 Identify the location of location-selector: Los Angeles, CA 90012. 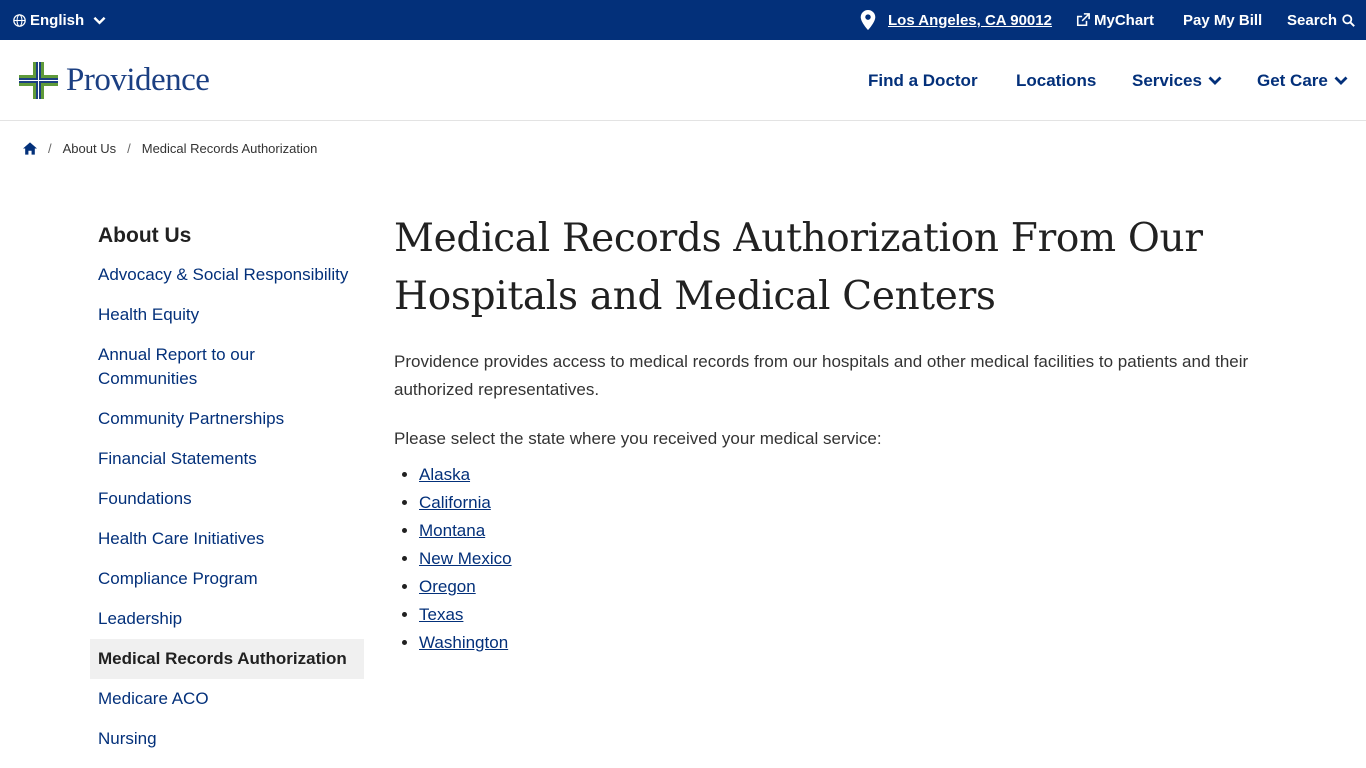
(956, 20).